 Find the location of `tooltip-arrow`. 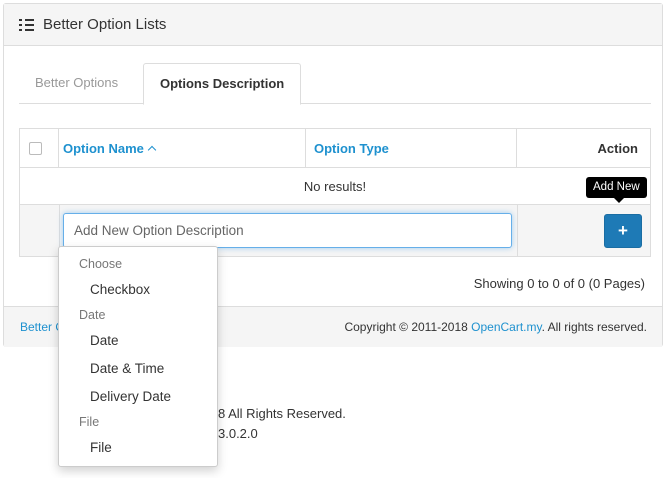

tooltip-arrow is located at coordinates (619, 200).